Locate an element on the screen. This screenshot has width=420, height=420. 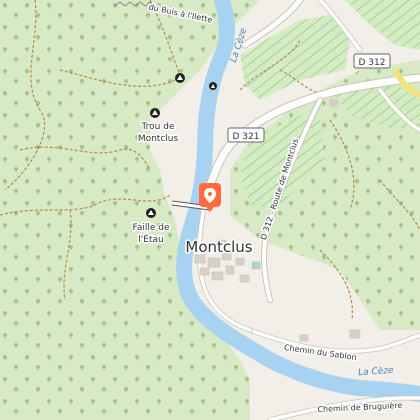
cave-label: Trou de is located at coordinates (158, 127).